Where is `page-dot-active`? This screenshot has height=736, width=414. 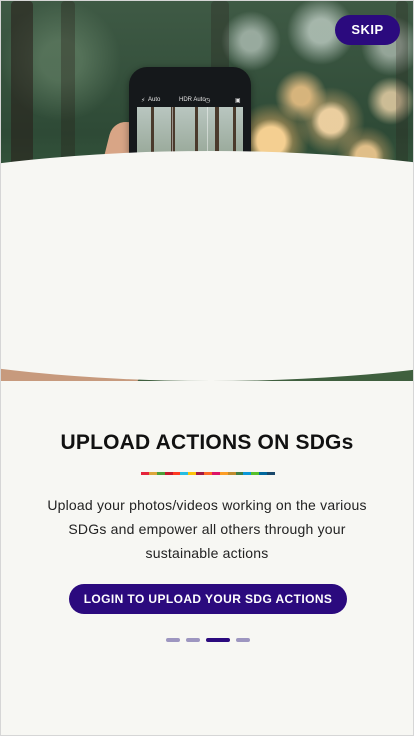 page-dot-active is located at coordinates (218, 640).